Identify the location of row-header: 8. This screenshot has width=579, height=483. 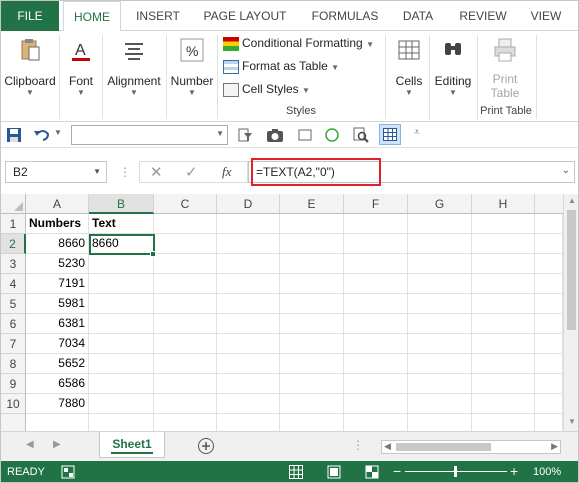
(13, 364).